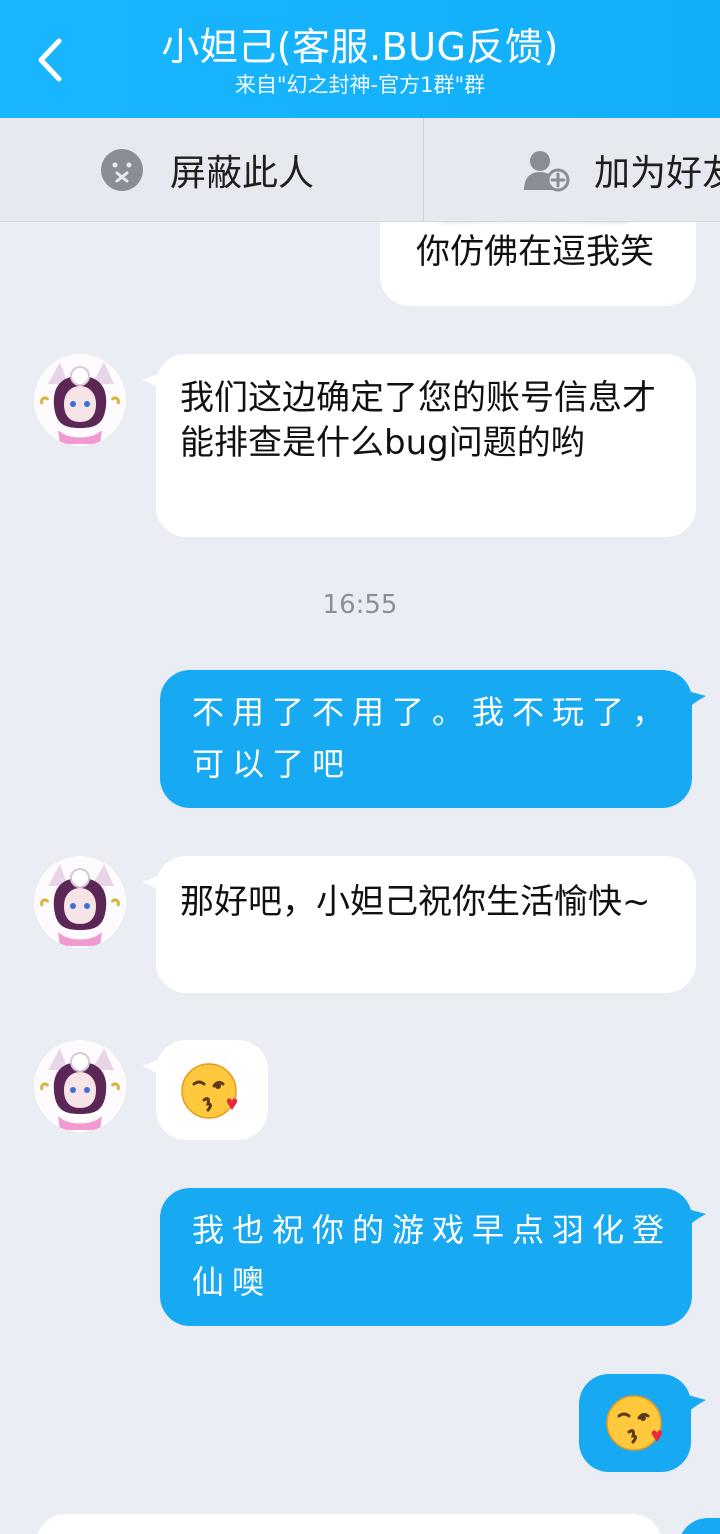 Image resolution: width=720 pixels, height=1534 pixels. I want to click on message-bubble-outgoing: 不用了不用了。我不玩了，可以了吧, so click(426, 739).